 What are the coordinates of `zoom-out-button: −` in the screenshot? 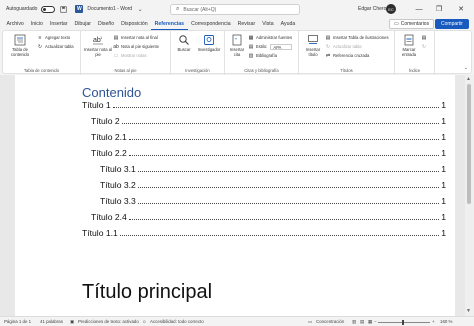 It's located at (375, 321).